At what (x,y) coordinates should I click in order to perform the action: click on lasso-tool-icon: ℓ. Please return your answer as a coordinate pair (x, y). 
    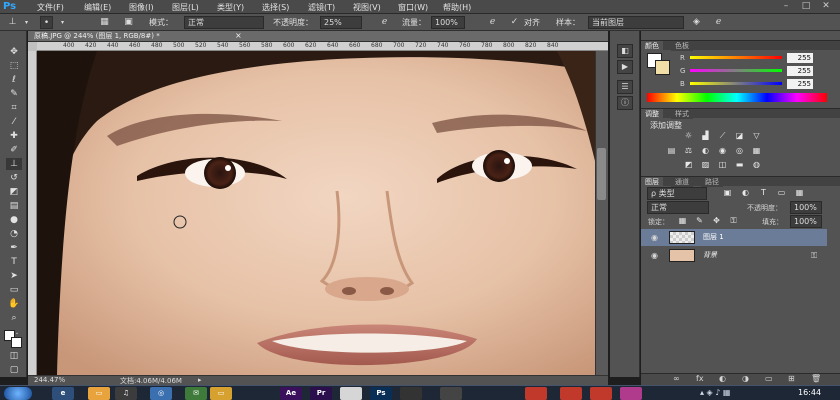
    Looking at the image, I should click on (14, 80).